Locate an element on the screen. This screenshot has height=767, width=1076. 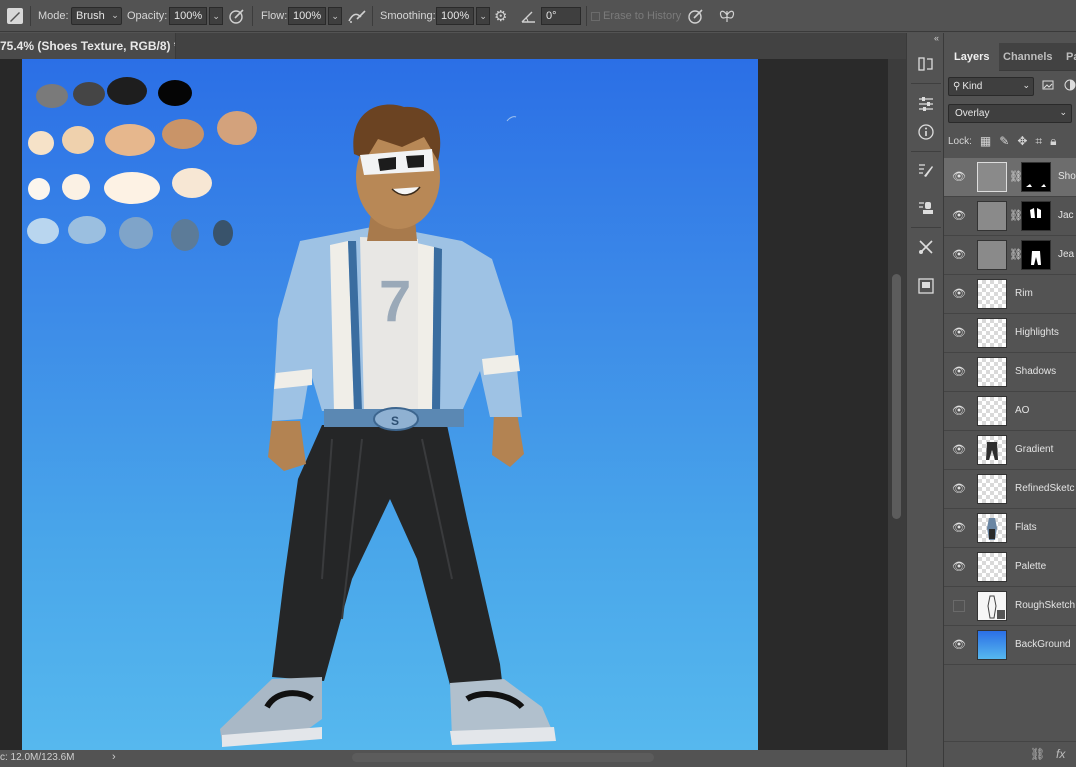
vertical-scrollbar is located at coordinates (897, 404).